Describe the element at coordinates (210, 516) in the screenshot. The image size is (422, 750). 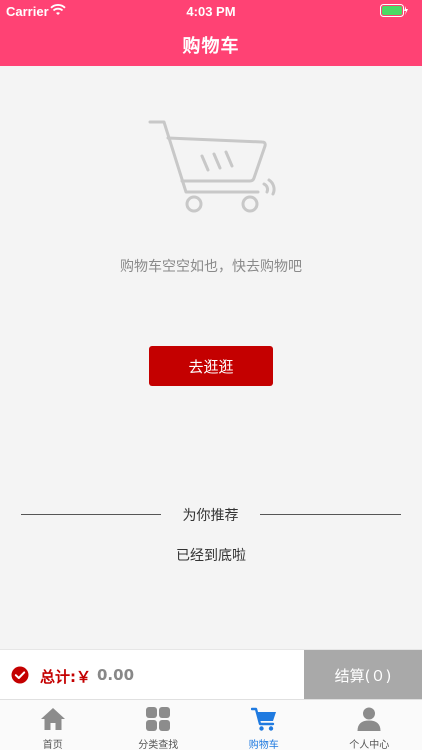
I see `recommend-title: 为你推荐` at that location.